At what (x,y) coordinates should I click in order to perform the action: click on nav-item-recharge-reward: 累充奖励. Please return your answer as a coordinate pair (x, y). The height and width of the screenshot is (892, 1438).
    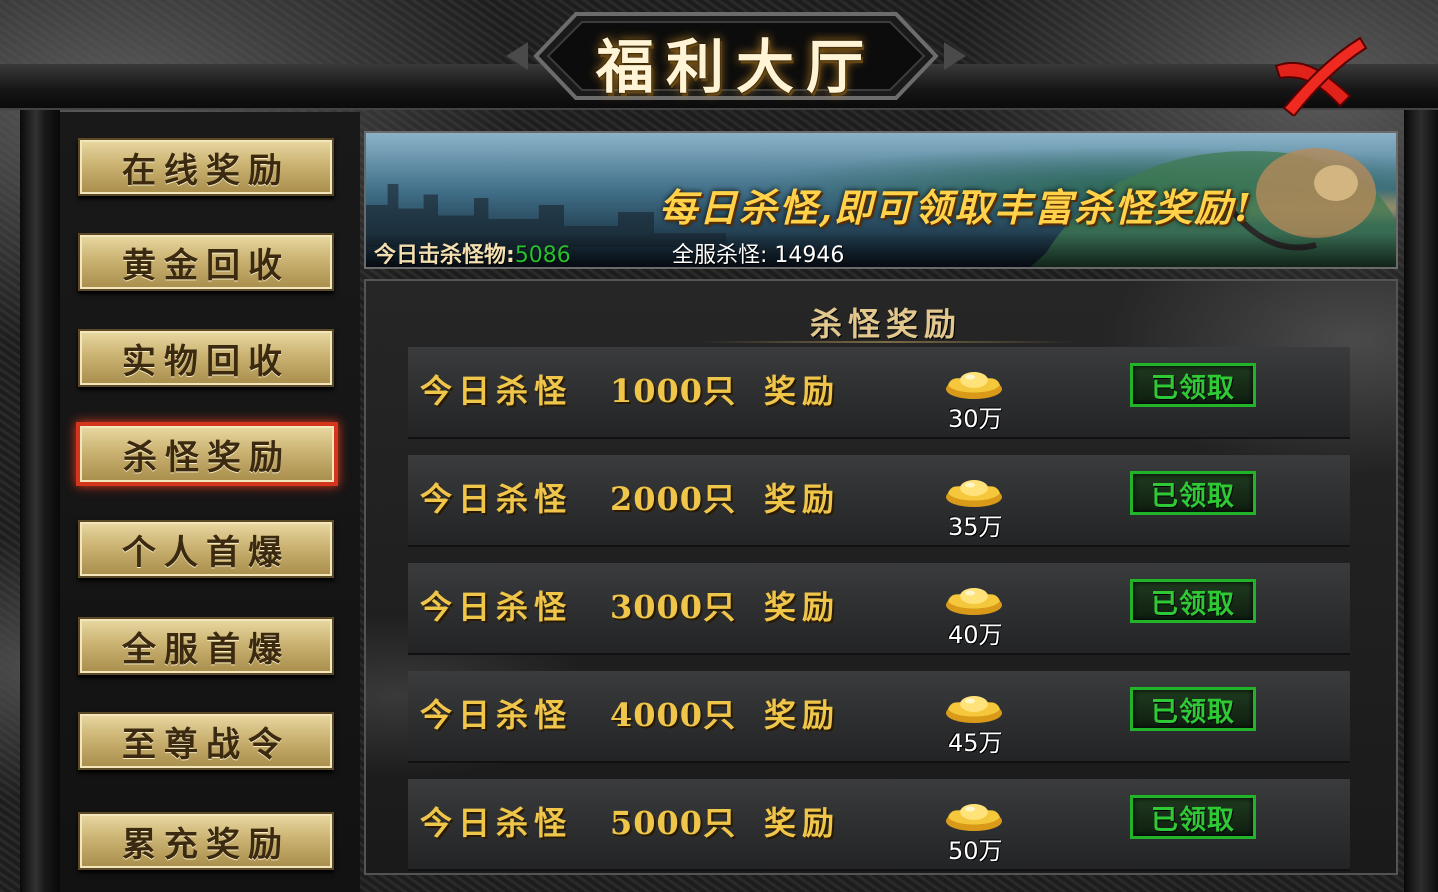
    Looking at the image, I should click on (206, 841).